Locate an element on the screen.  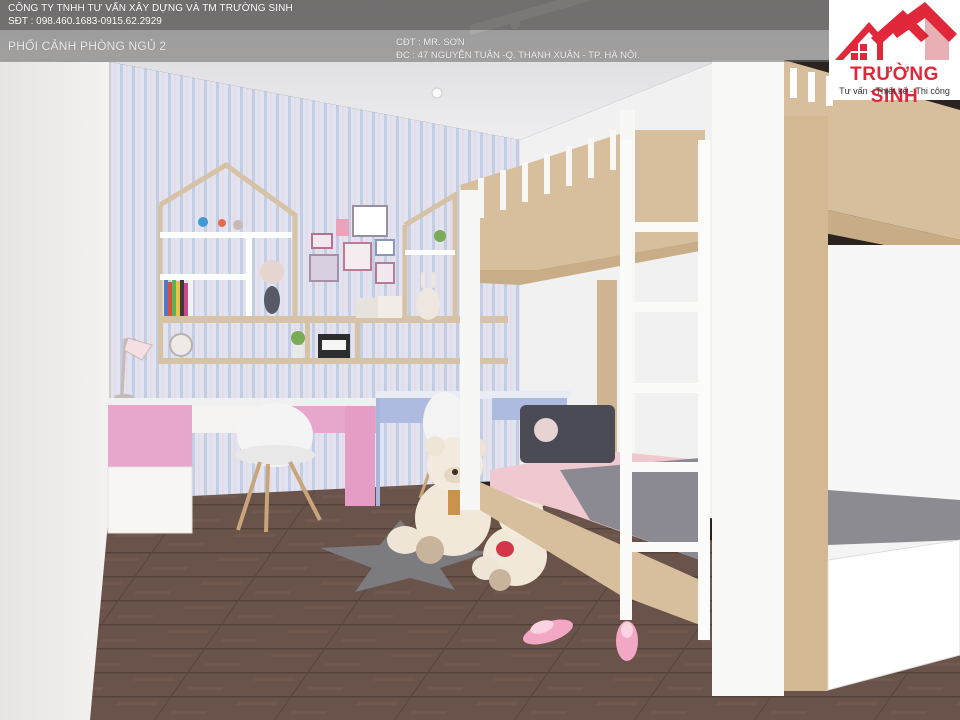
company-phone: SĐT : 098.460.1683-0915.62.2929 is located at coordinates (85, 21).